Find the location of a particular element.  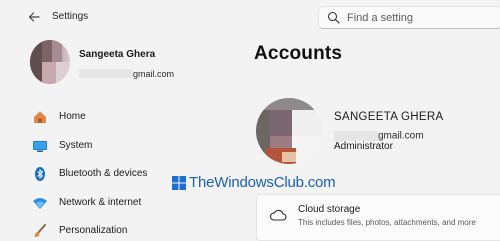

sidebar-item-network: Network & internet is located at coordinates (126, 204).